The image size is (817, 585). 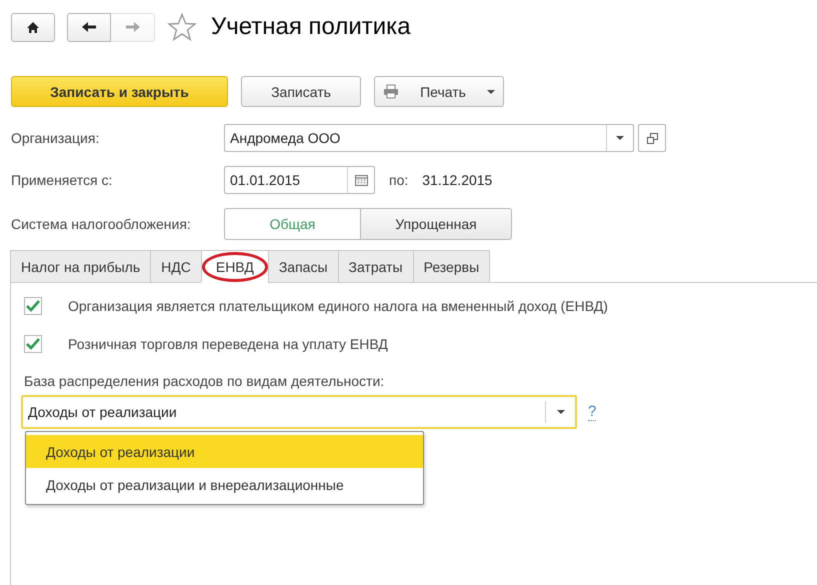 What do you see at coordinates (436, 224) in the screenshot?
I see `segment-button: Упрощенная` at bounding box center [436, 224].